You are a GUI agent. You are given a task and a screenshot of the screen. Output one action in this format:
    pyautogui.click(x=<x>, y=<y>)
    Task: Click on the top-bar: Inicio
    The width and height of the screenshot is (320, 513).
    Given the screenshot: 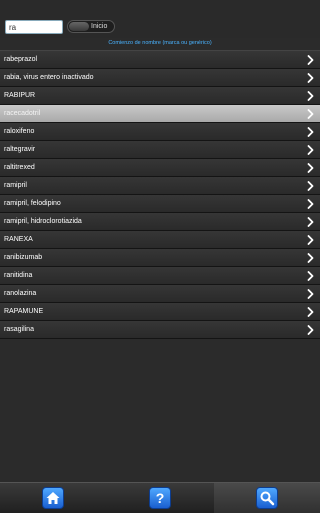 What is the action you would take?
    pyautogui.click(x=160, y=19)
    